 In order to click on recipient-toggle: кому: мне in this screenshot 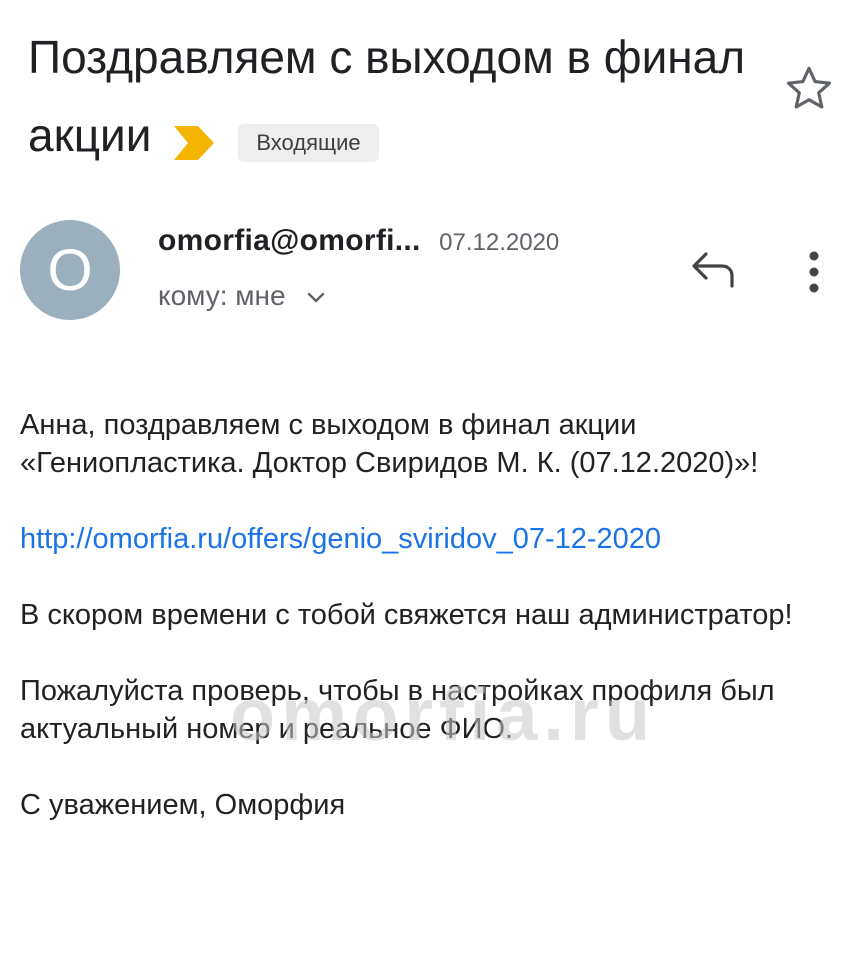, I will do `click(241, 296)`.